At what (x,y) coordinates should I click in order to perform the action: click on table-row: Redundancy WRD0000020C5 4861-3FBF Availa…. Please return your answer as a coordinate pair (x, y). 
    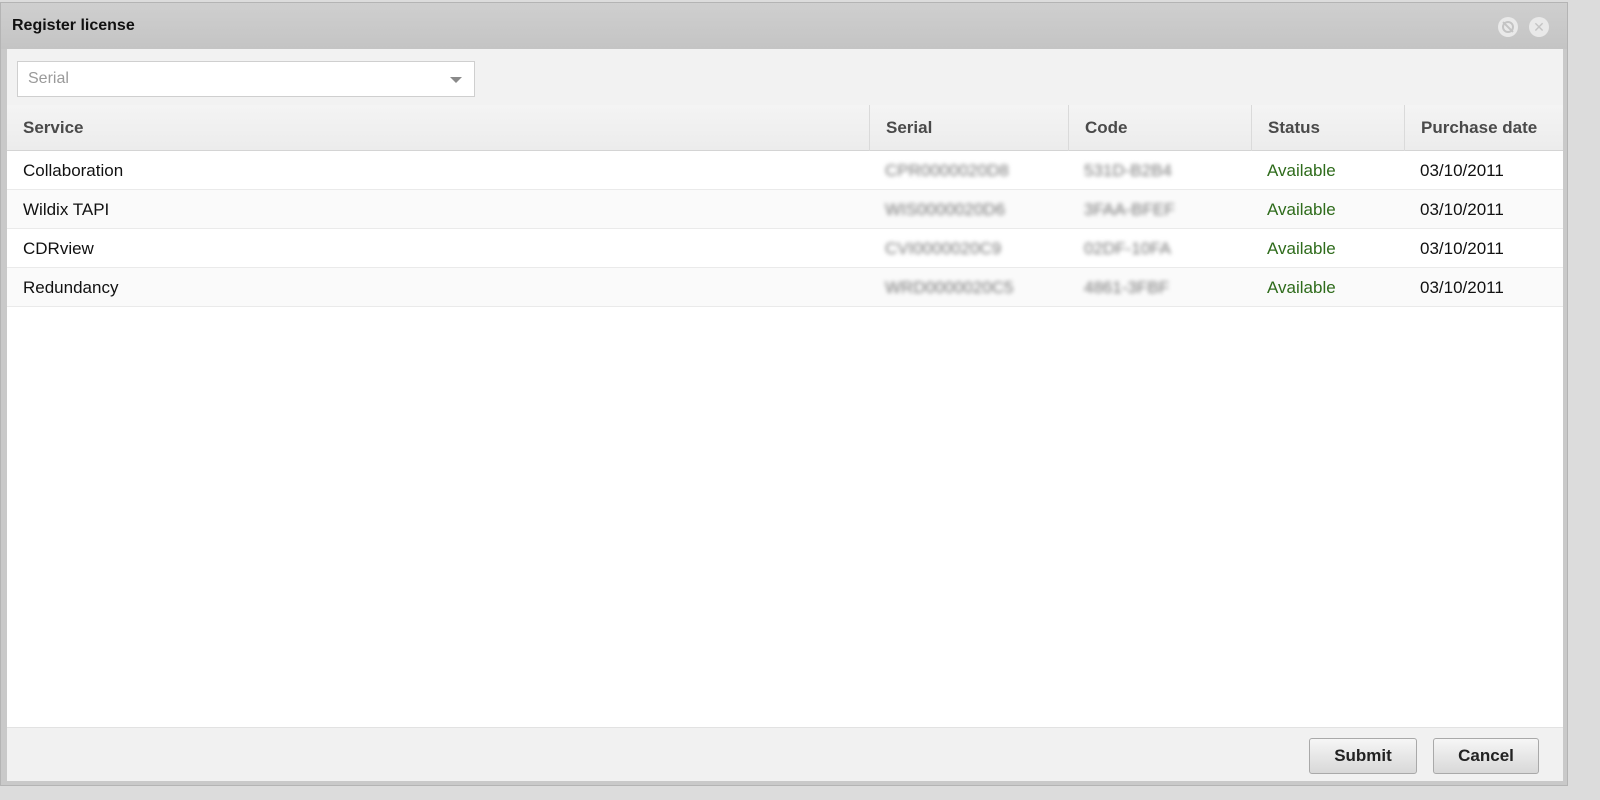
    Looking at the image, I should click on (785, 287).